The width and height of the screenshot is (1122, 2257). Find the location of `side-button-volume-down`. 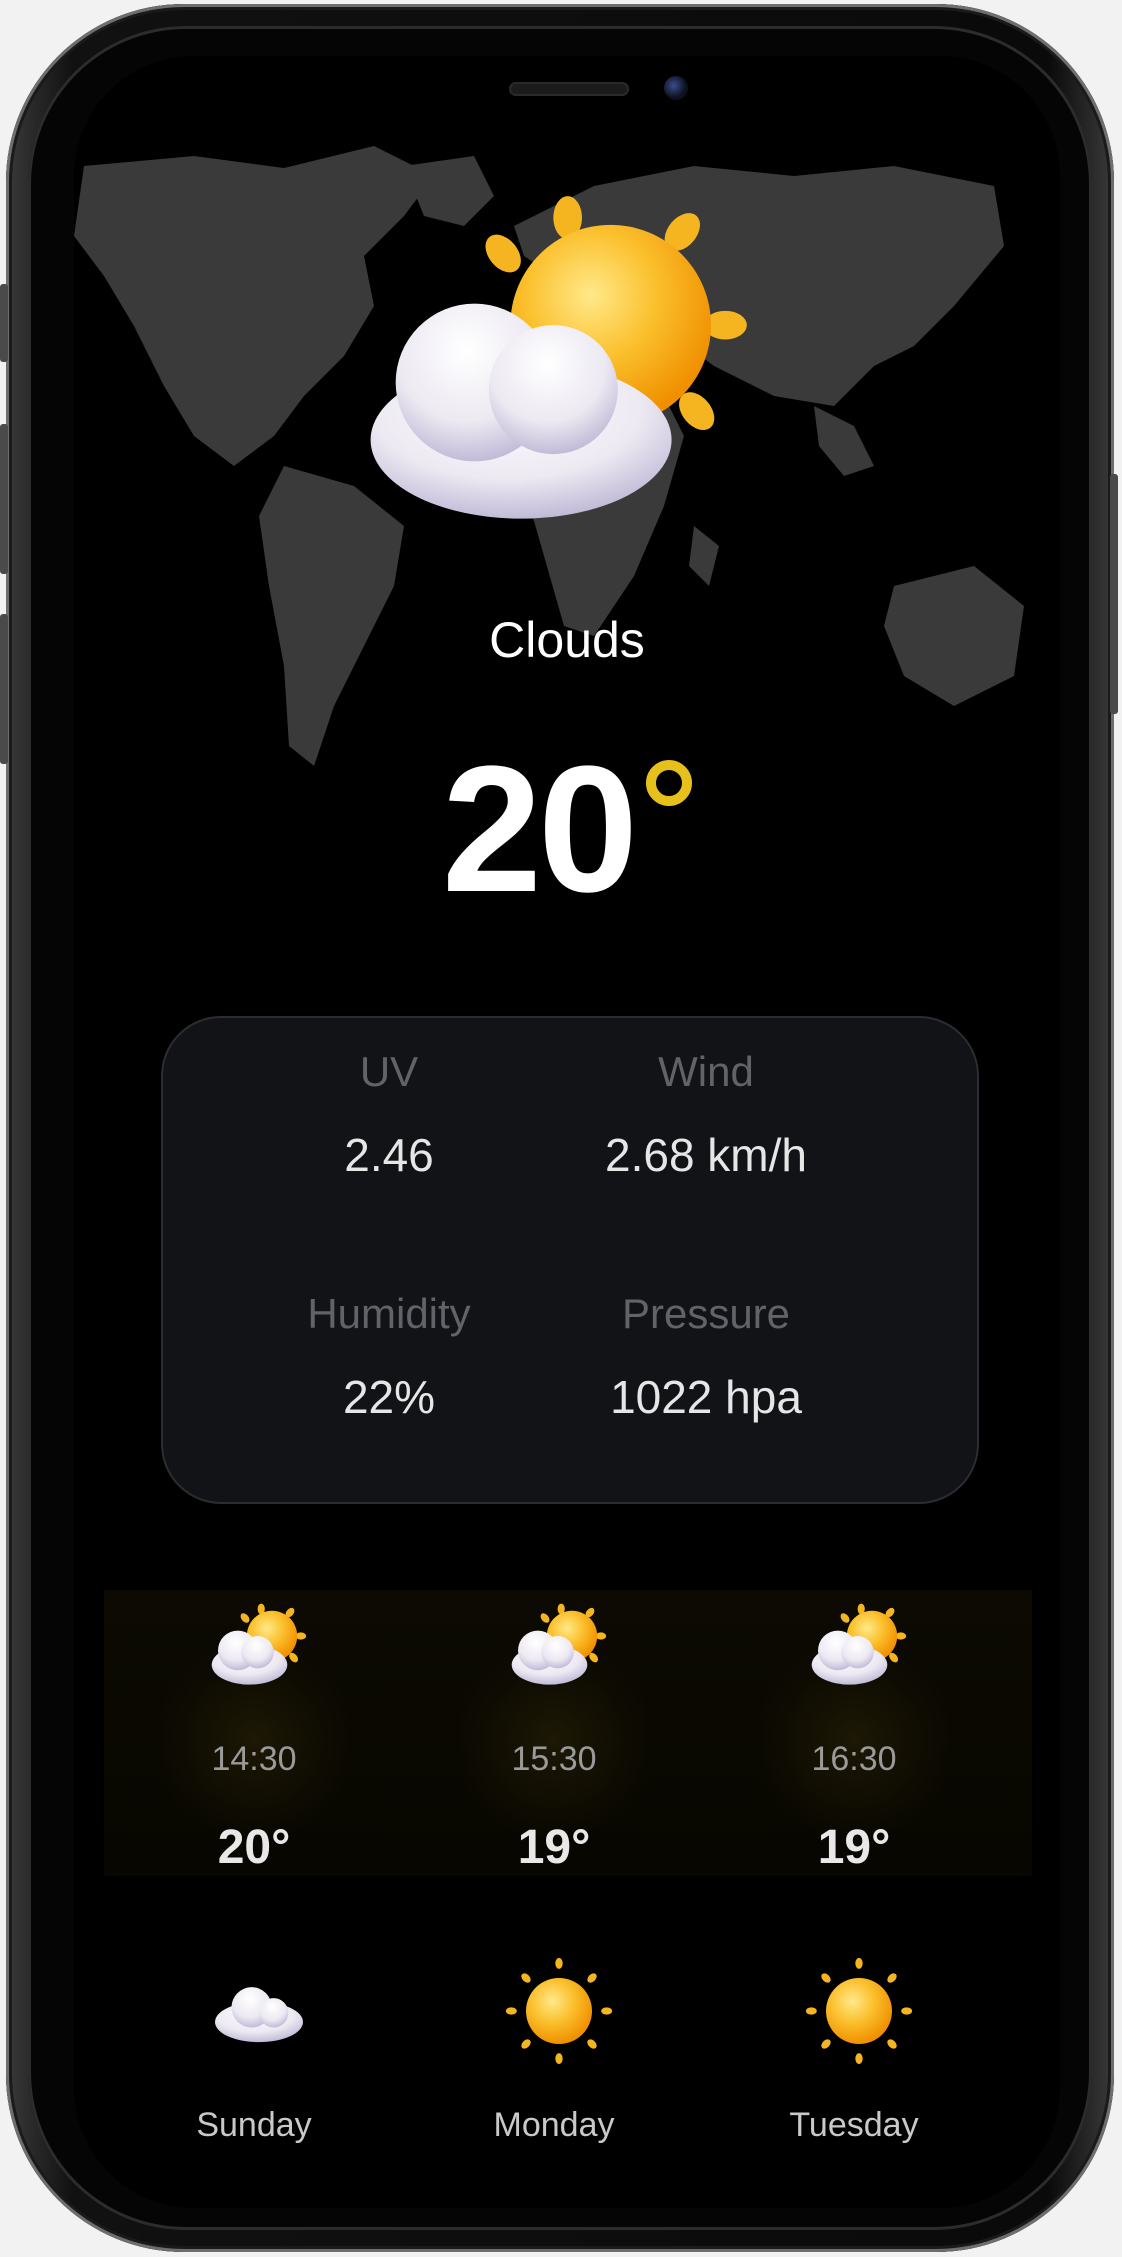

side-button-volume-down is located at coordinates (4, 689).